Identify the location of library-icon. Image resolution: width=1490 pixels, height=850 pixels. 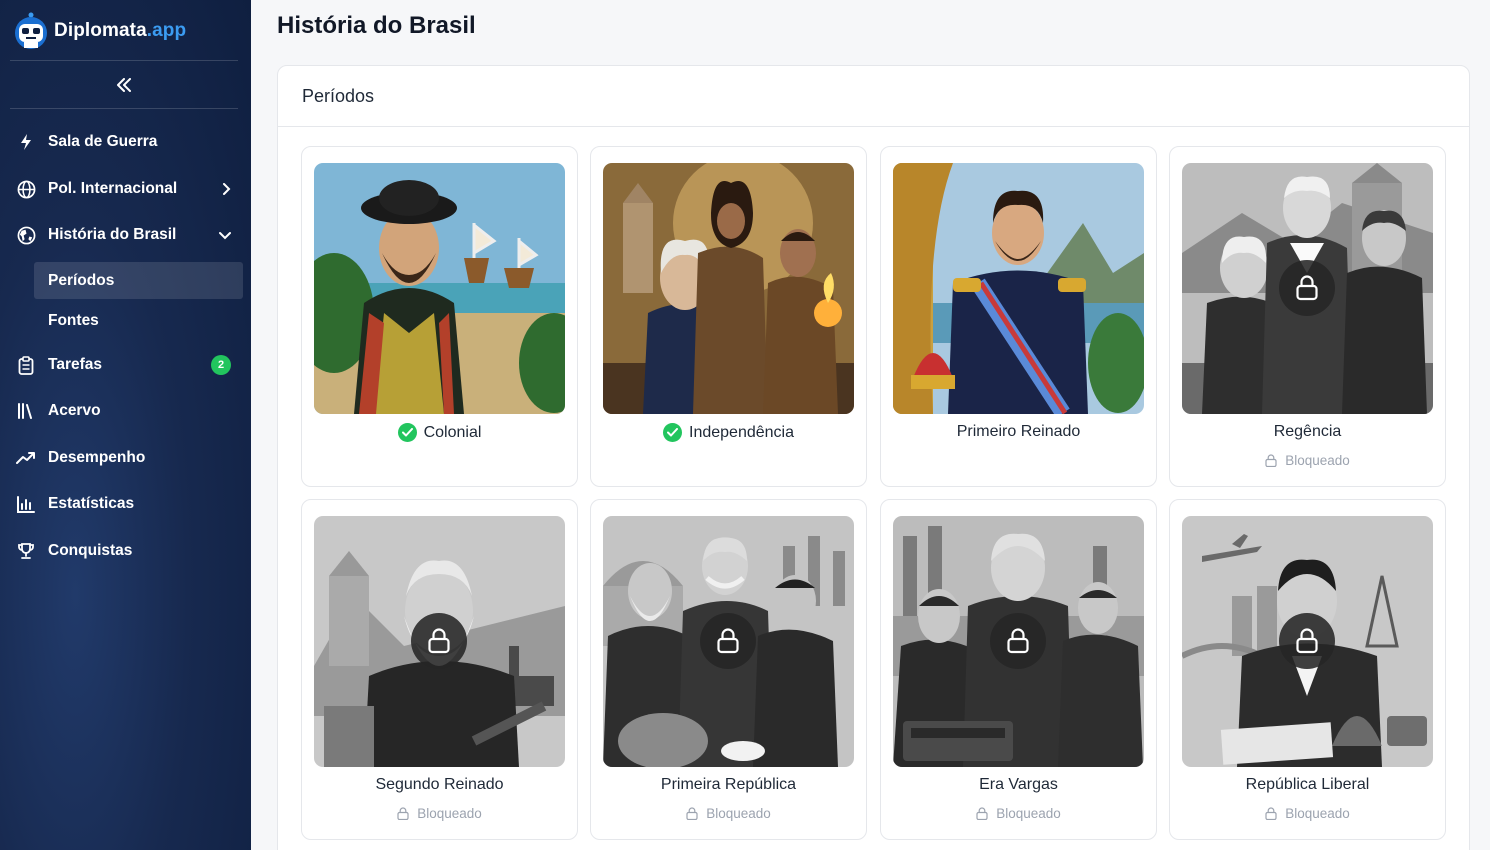
(26, 411).